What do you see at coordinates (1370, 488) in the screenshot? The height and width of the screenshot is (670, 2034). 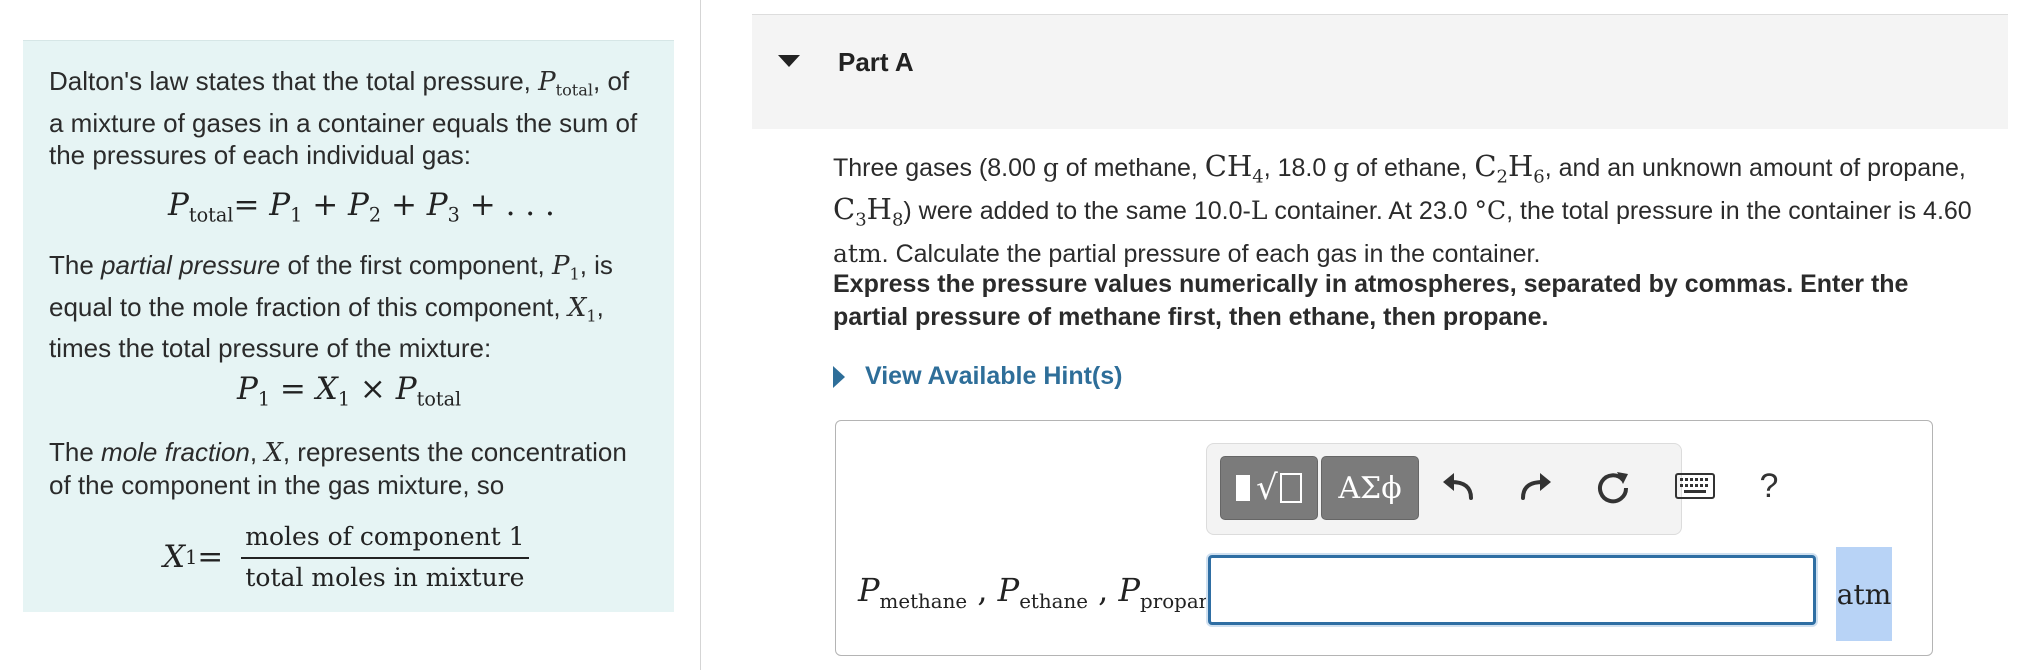 I see `symbols-button: ΑΣϕ` at bounding box center [1370, 488].